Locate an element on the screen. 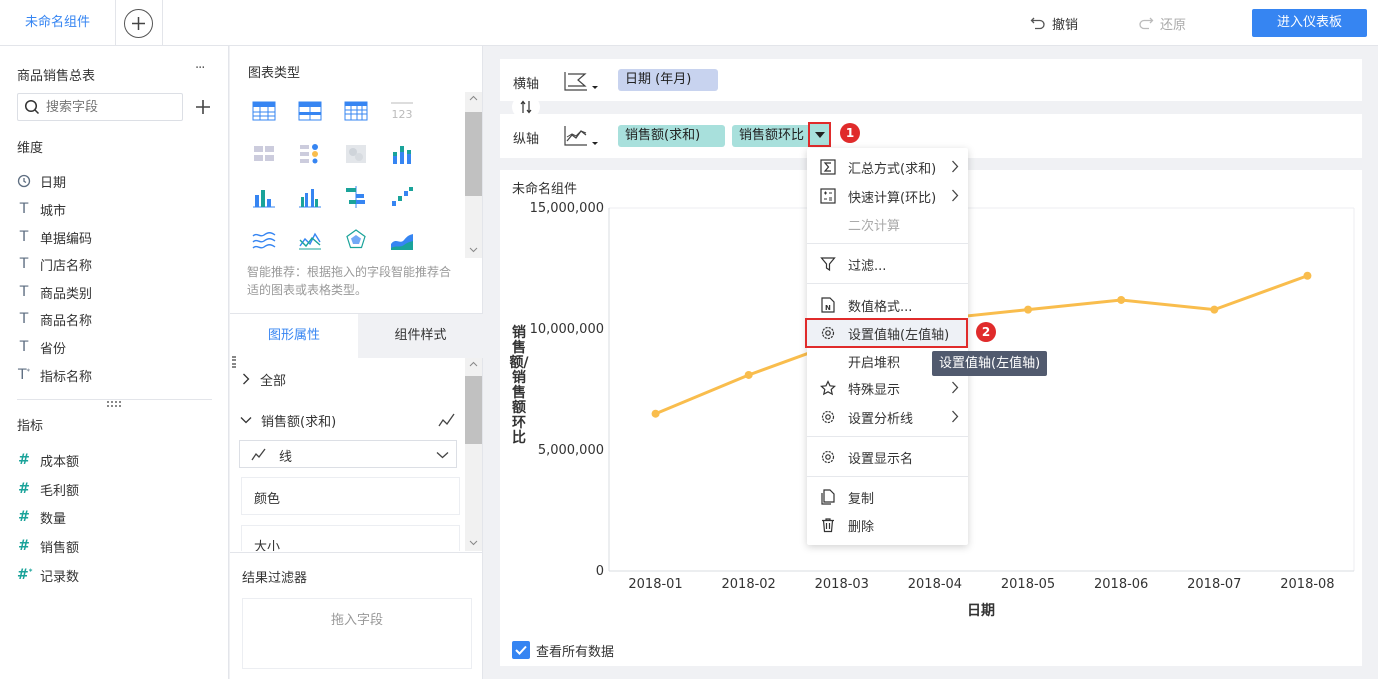 This screenshot has height=679, width=1378. heat-map-icon is located at coordinates (356, 154).